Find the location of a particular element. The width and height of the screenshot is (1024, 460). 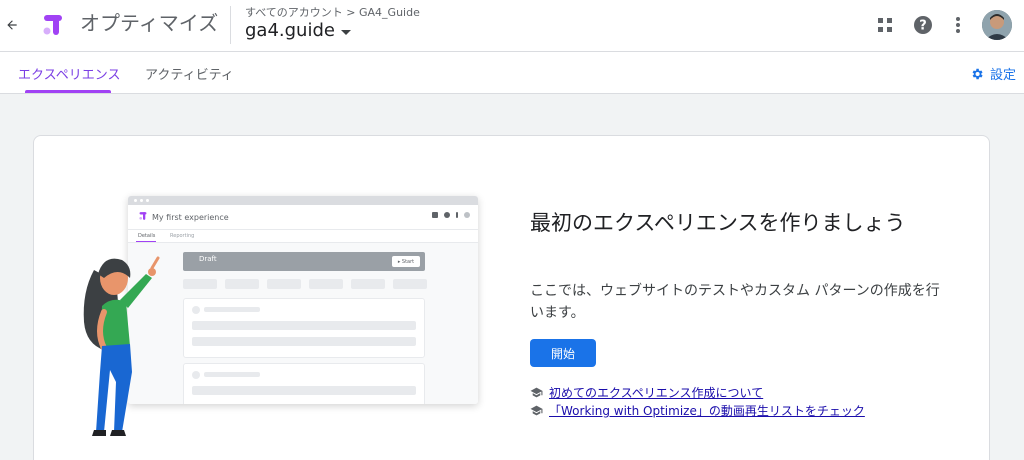

illustration-titlebar is located at coordinates (303, 200).